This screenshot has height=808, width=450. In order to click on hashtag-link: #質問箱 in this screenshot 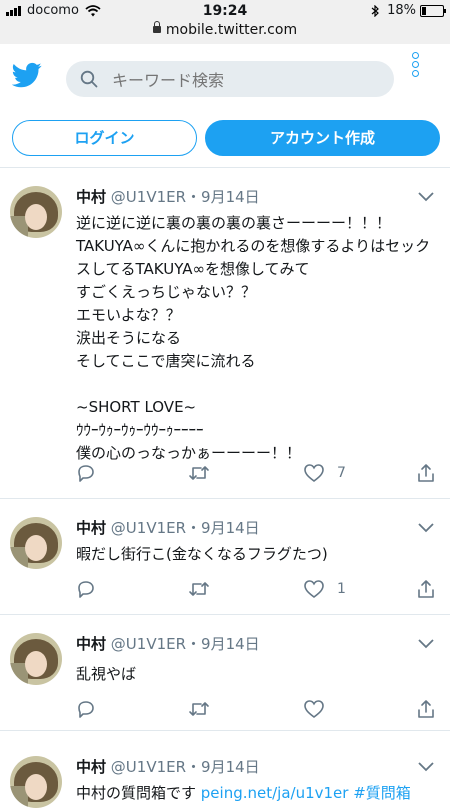, I will do `click(379, 793)`.